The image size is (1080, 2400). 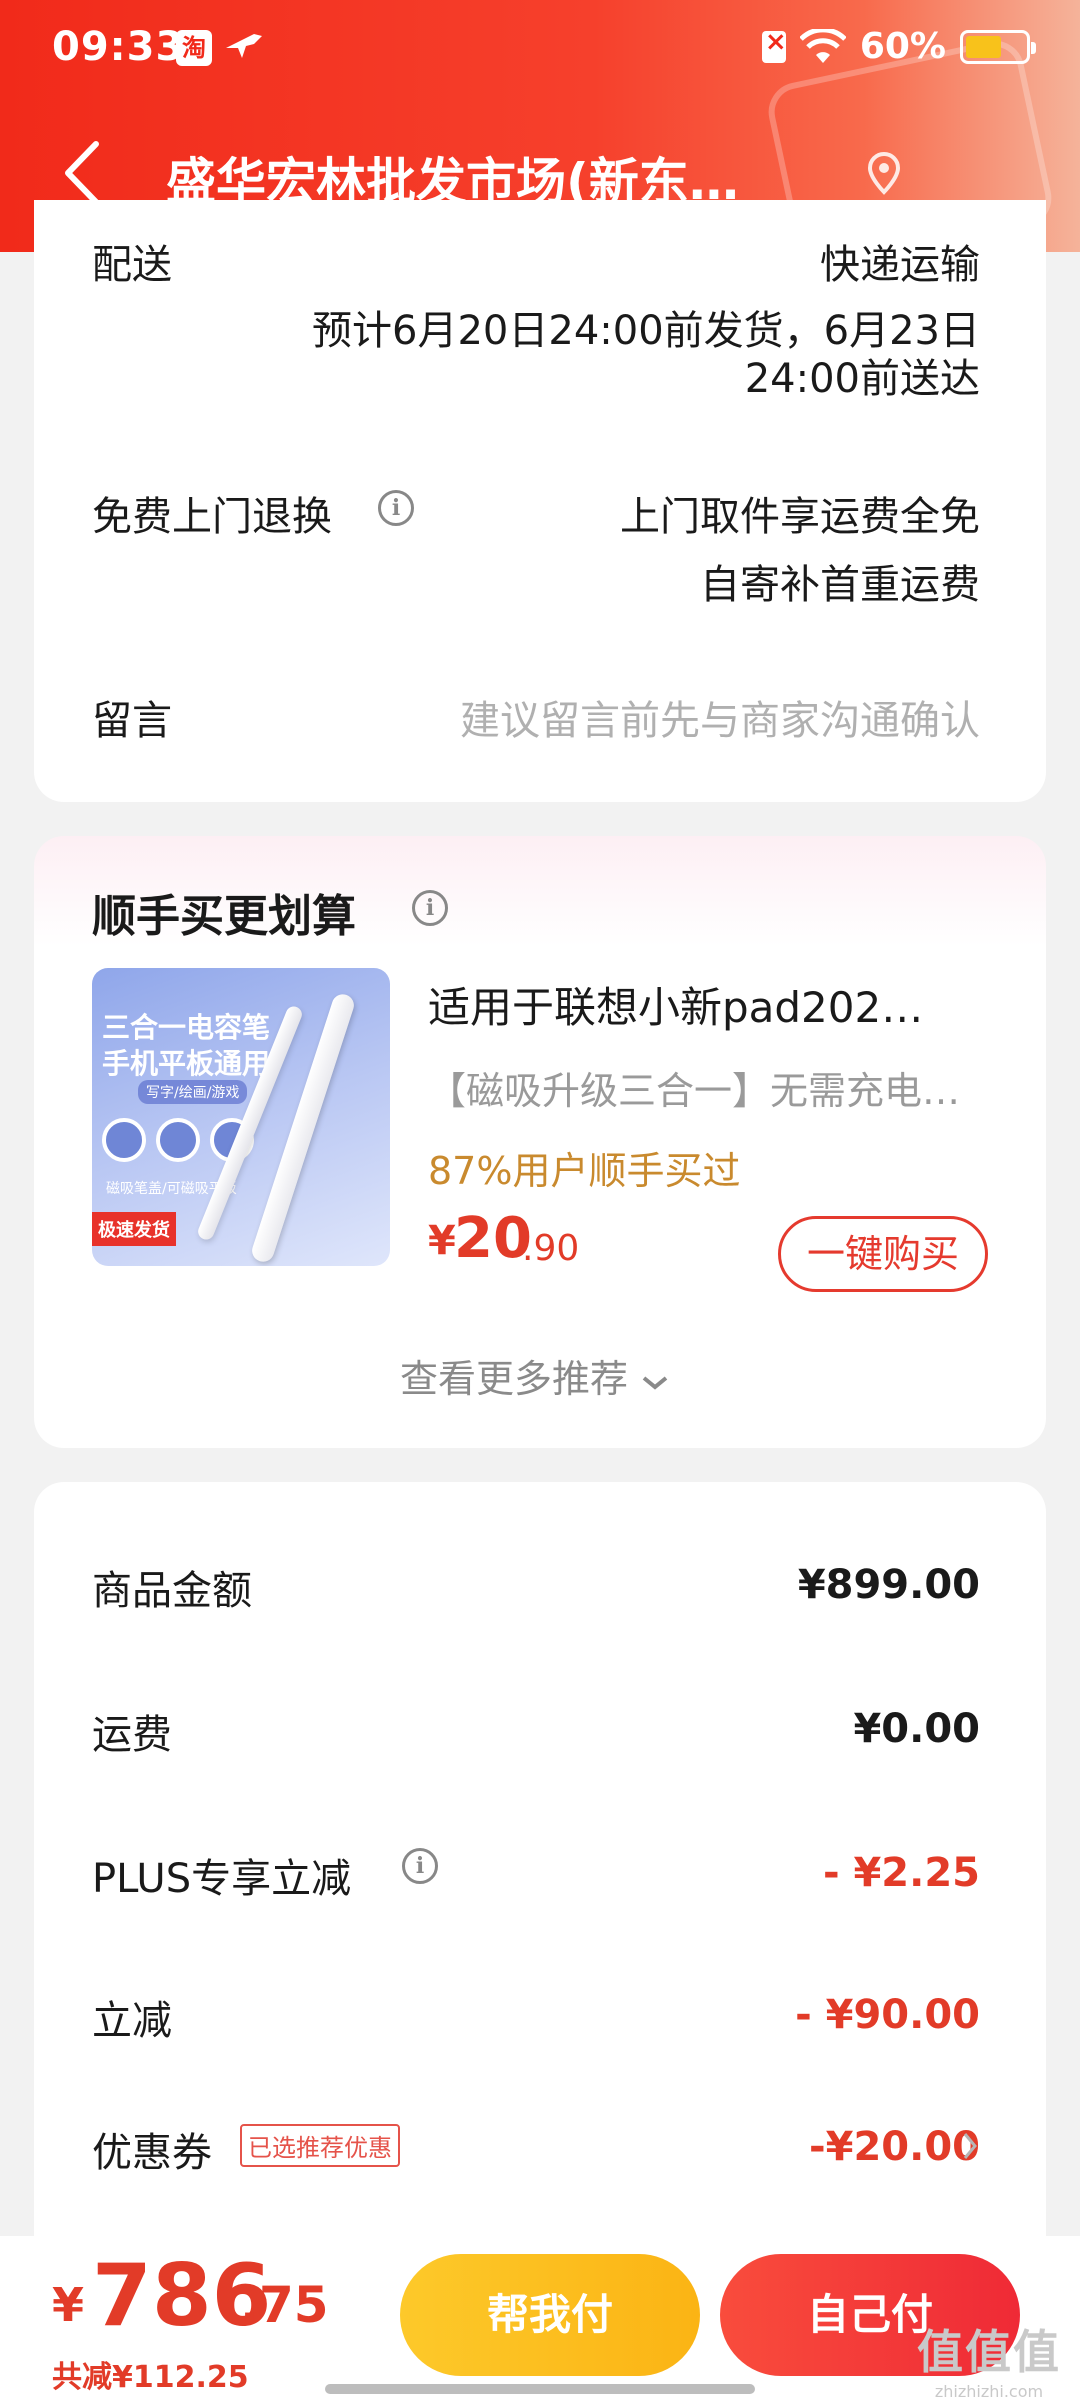 I want to click on back-arrow-icon, so click(x=82, y=173).